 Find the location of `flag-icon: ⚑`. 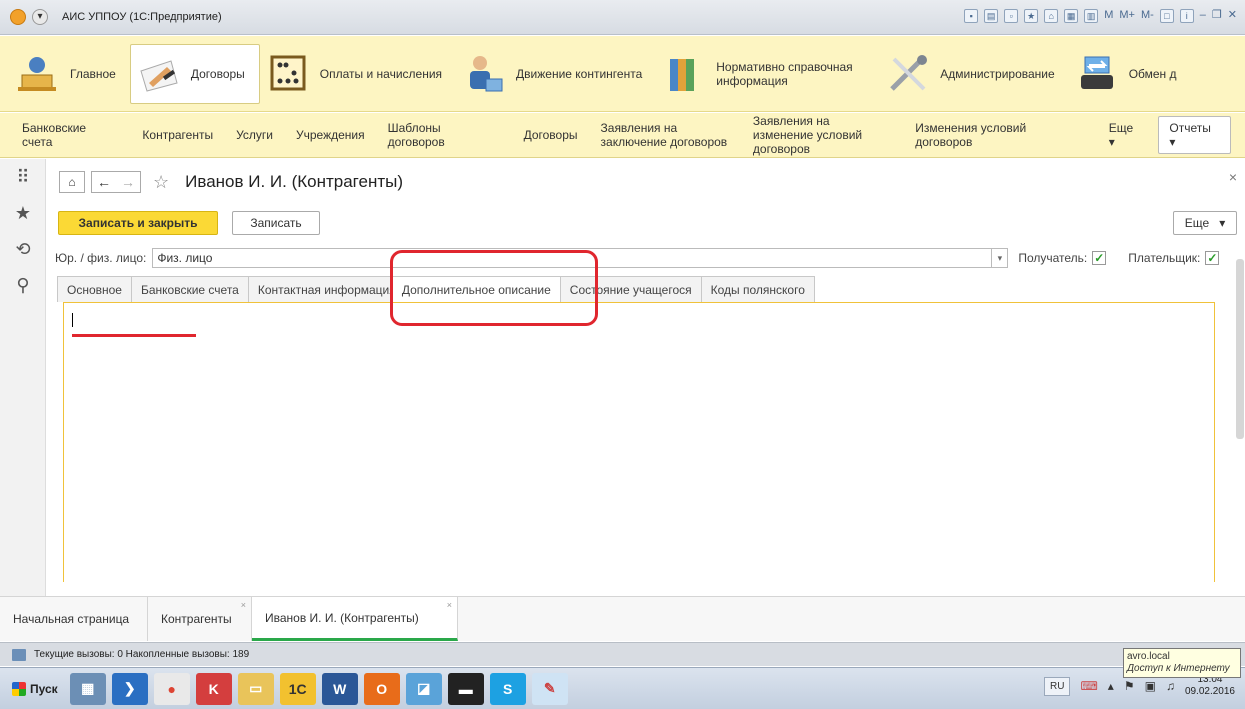

flag-icon: ⚑ is located at coordinates (1129, 686).